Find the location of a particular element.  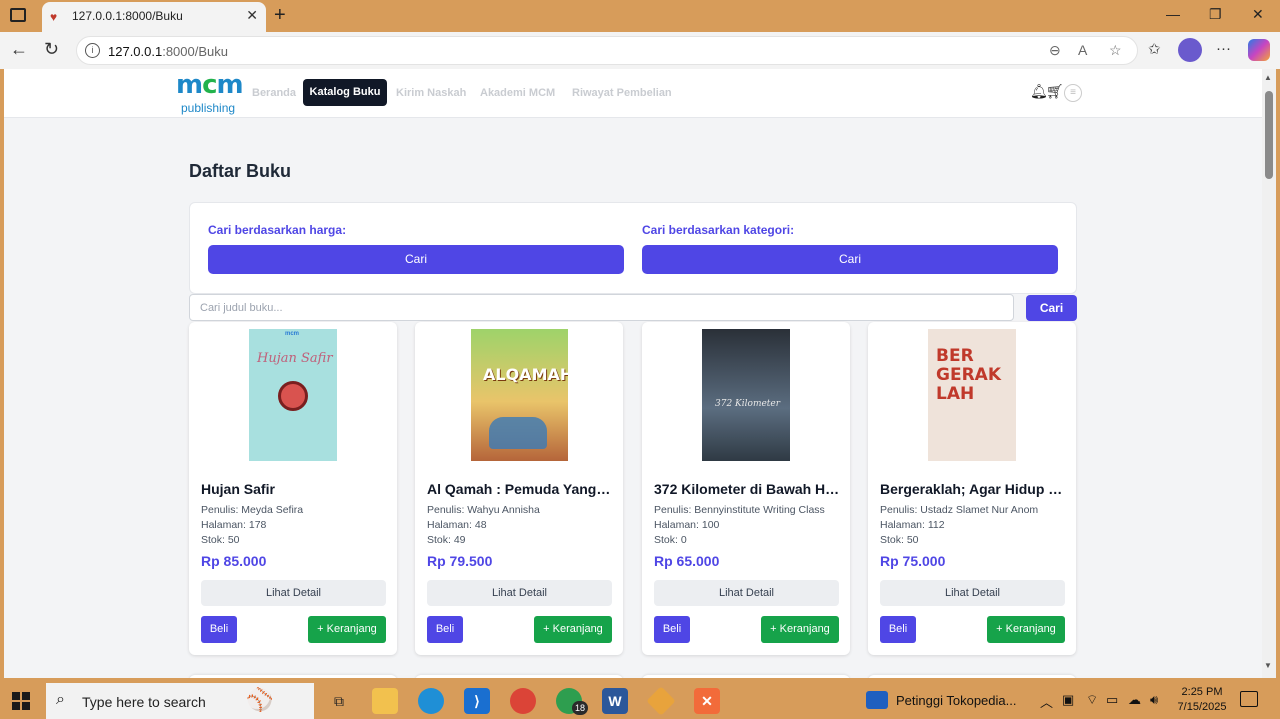

refresh-icon: ↻ is located at coordinates (51, 49).